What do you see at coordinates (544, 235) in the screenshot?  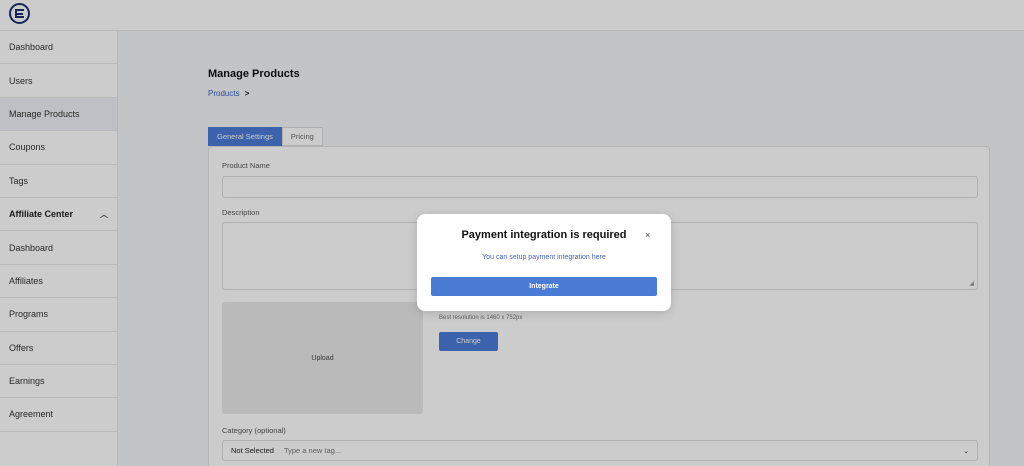 I see `modal-title: Payment integration is required` at bounding box center [544, 235].